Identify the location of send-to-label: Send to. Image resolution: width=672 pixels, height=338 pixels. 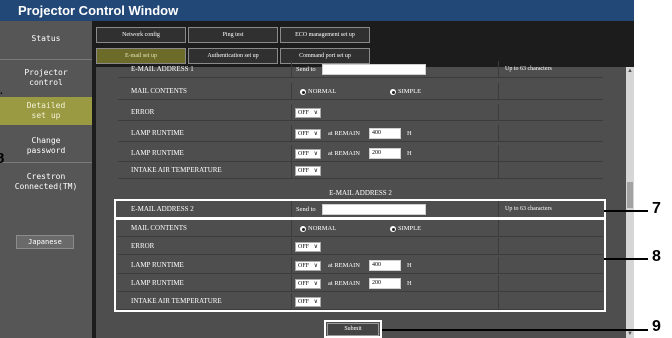
(306, 69).